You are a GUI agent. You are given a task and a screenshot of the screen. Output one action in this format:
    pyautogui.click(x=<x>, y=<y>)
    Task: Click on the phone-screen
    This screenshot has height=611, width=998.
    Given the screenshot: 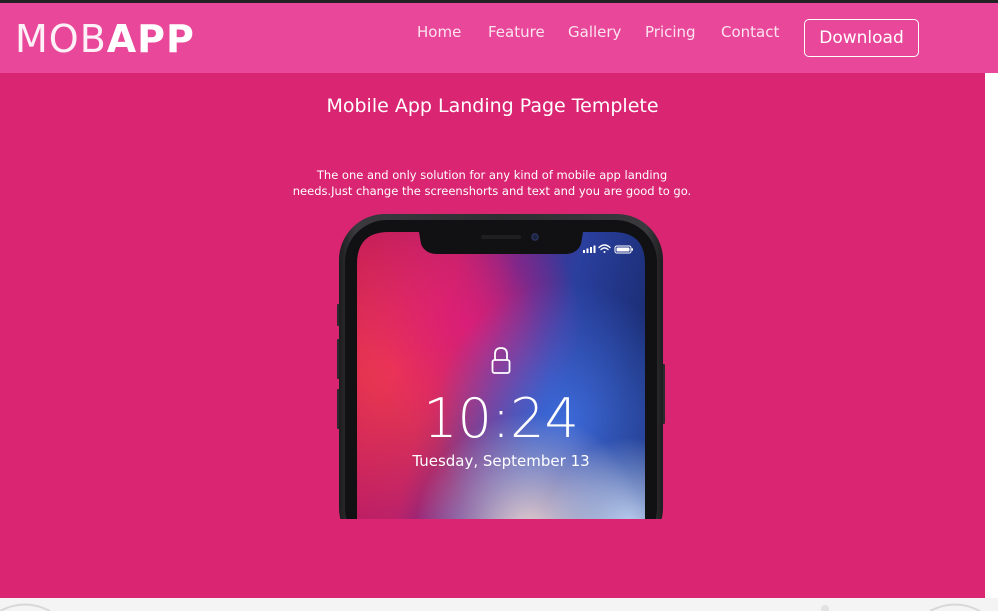 What is the action you would take?
    pyautogui.click(x=501, y=375)
    